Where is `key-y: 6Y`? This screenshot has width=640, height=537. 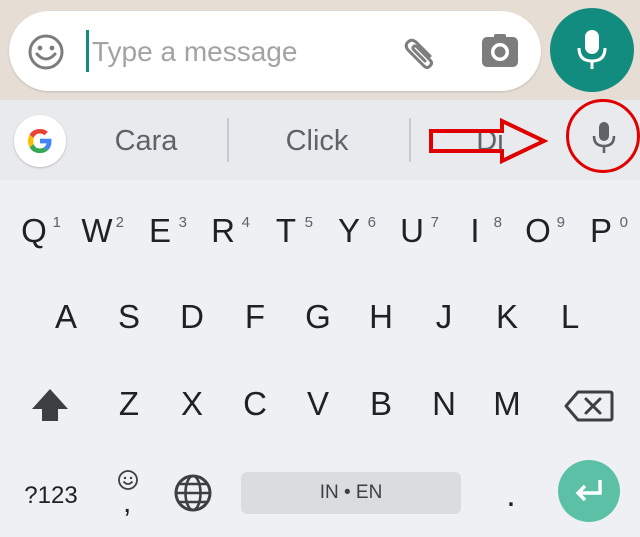 key-y: 6Y is located at coordinates (349, 231).